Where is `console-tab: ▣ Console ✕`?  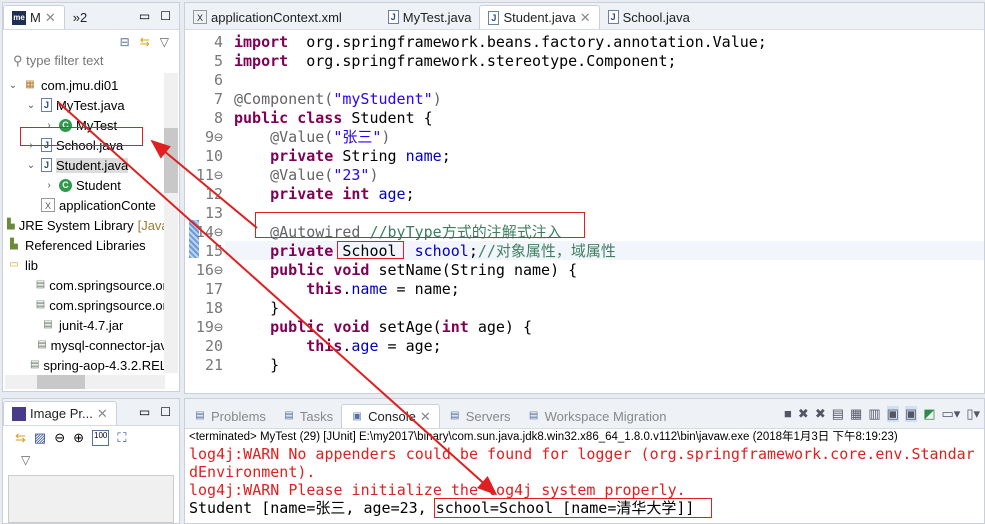
console-tab: ▣ Console ✕ is located at coordinates (390, 416).